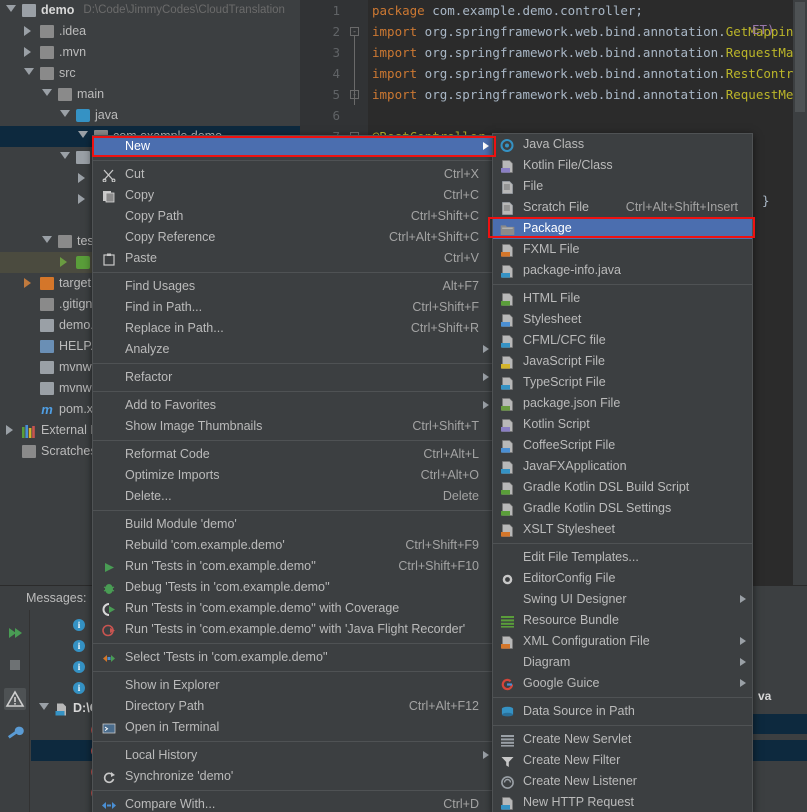 The image size is (807, 812). I want to click on menu-item-copy-path: Copy Path Ctrl+Shift+C, so click(294, 216).